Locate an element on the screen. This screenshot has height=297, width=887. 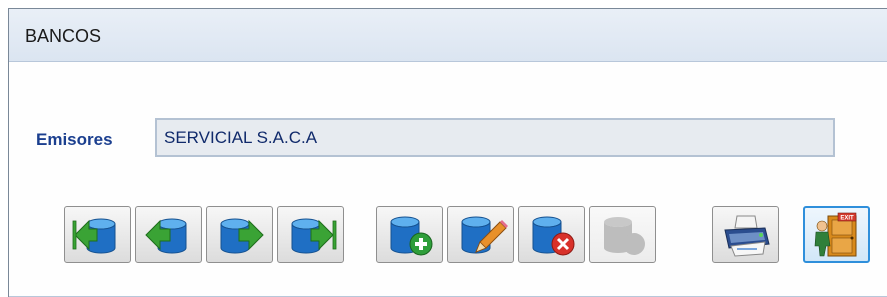
last-record-button is located at coordinates (310, 234).